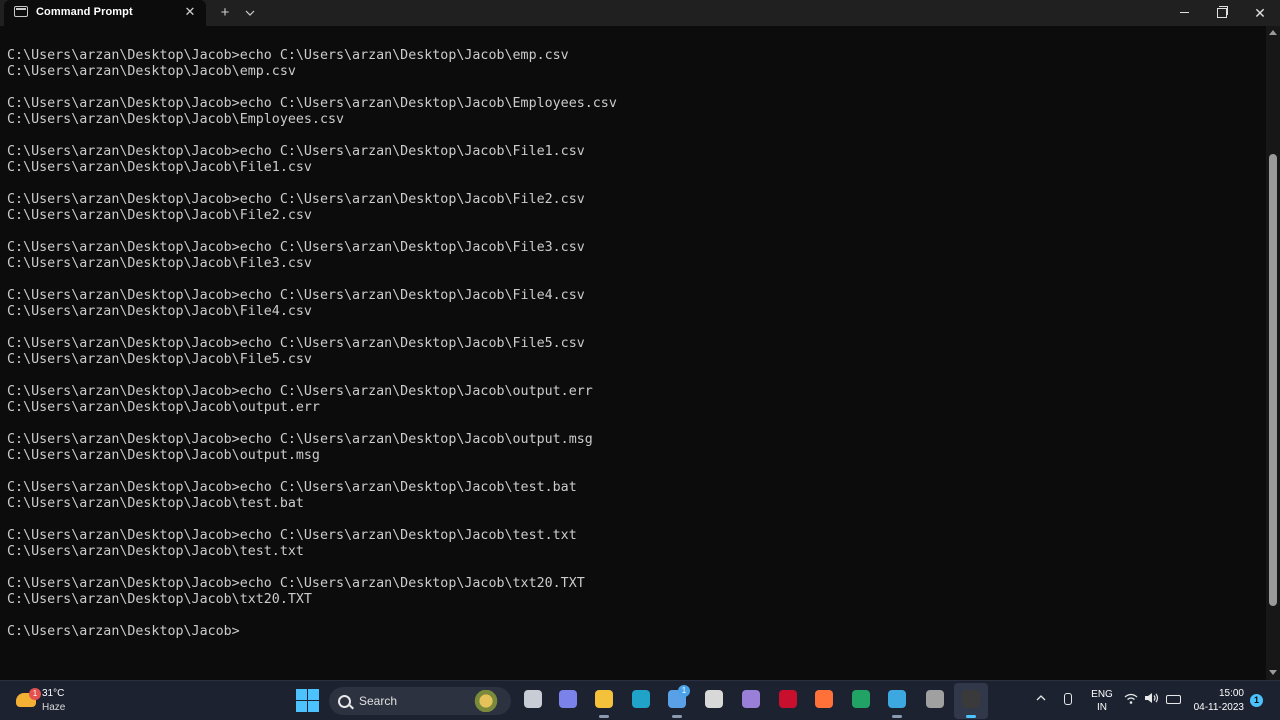 This screenshot has height=720, width=1280. What do you see at coordinates (53, 693) in the screenshot?
I see `weather-temperature: 31°C` at bounding box center [53, 693].